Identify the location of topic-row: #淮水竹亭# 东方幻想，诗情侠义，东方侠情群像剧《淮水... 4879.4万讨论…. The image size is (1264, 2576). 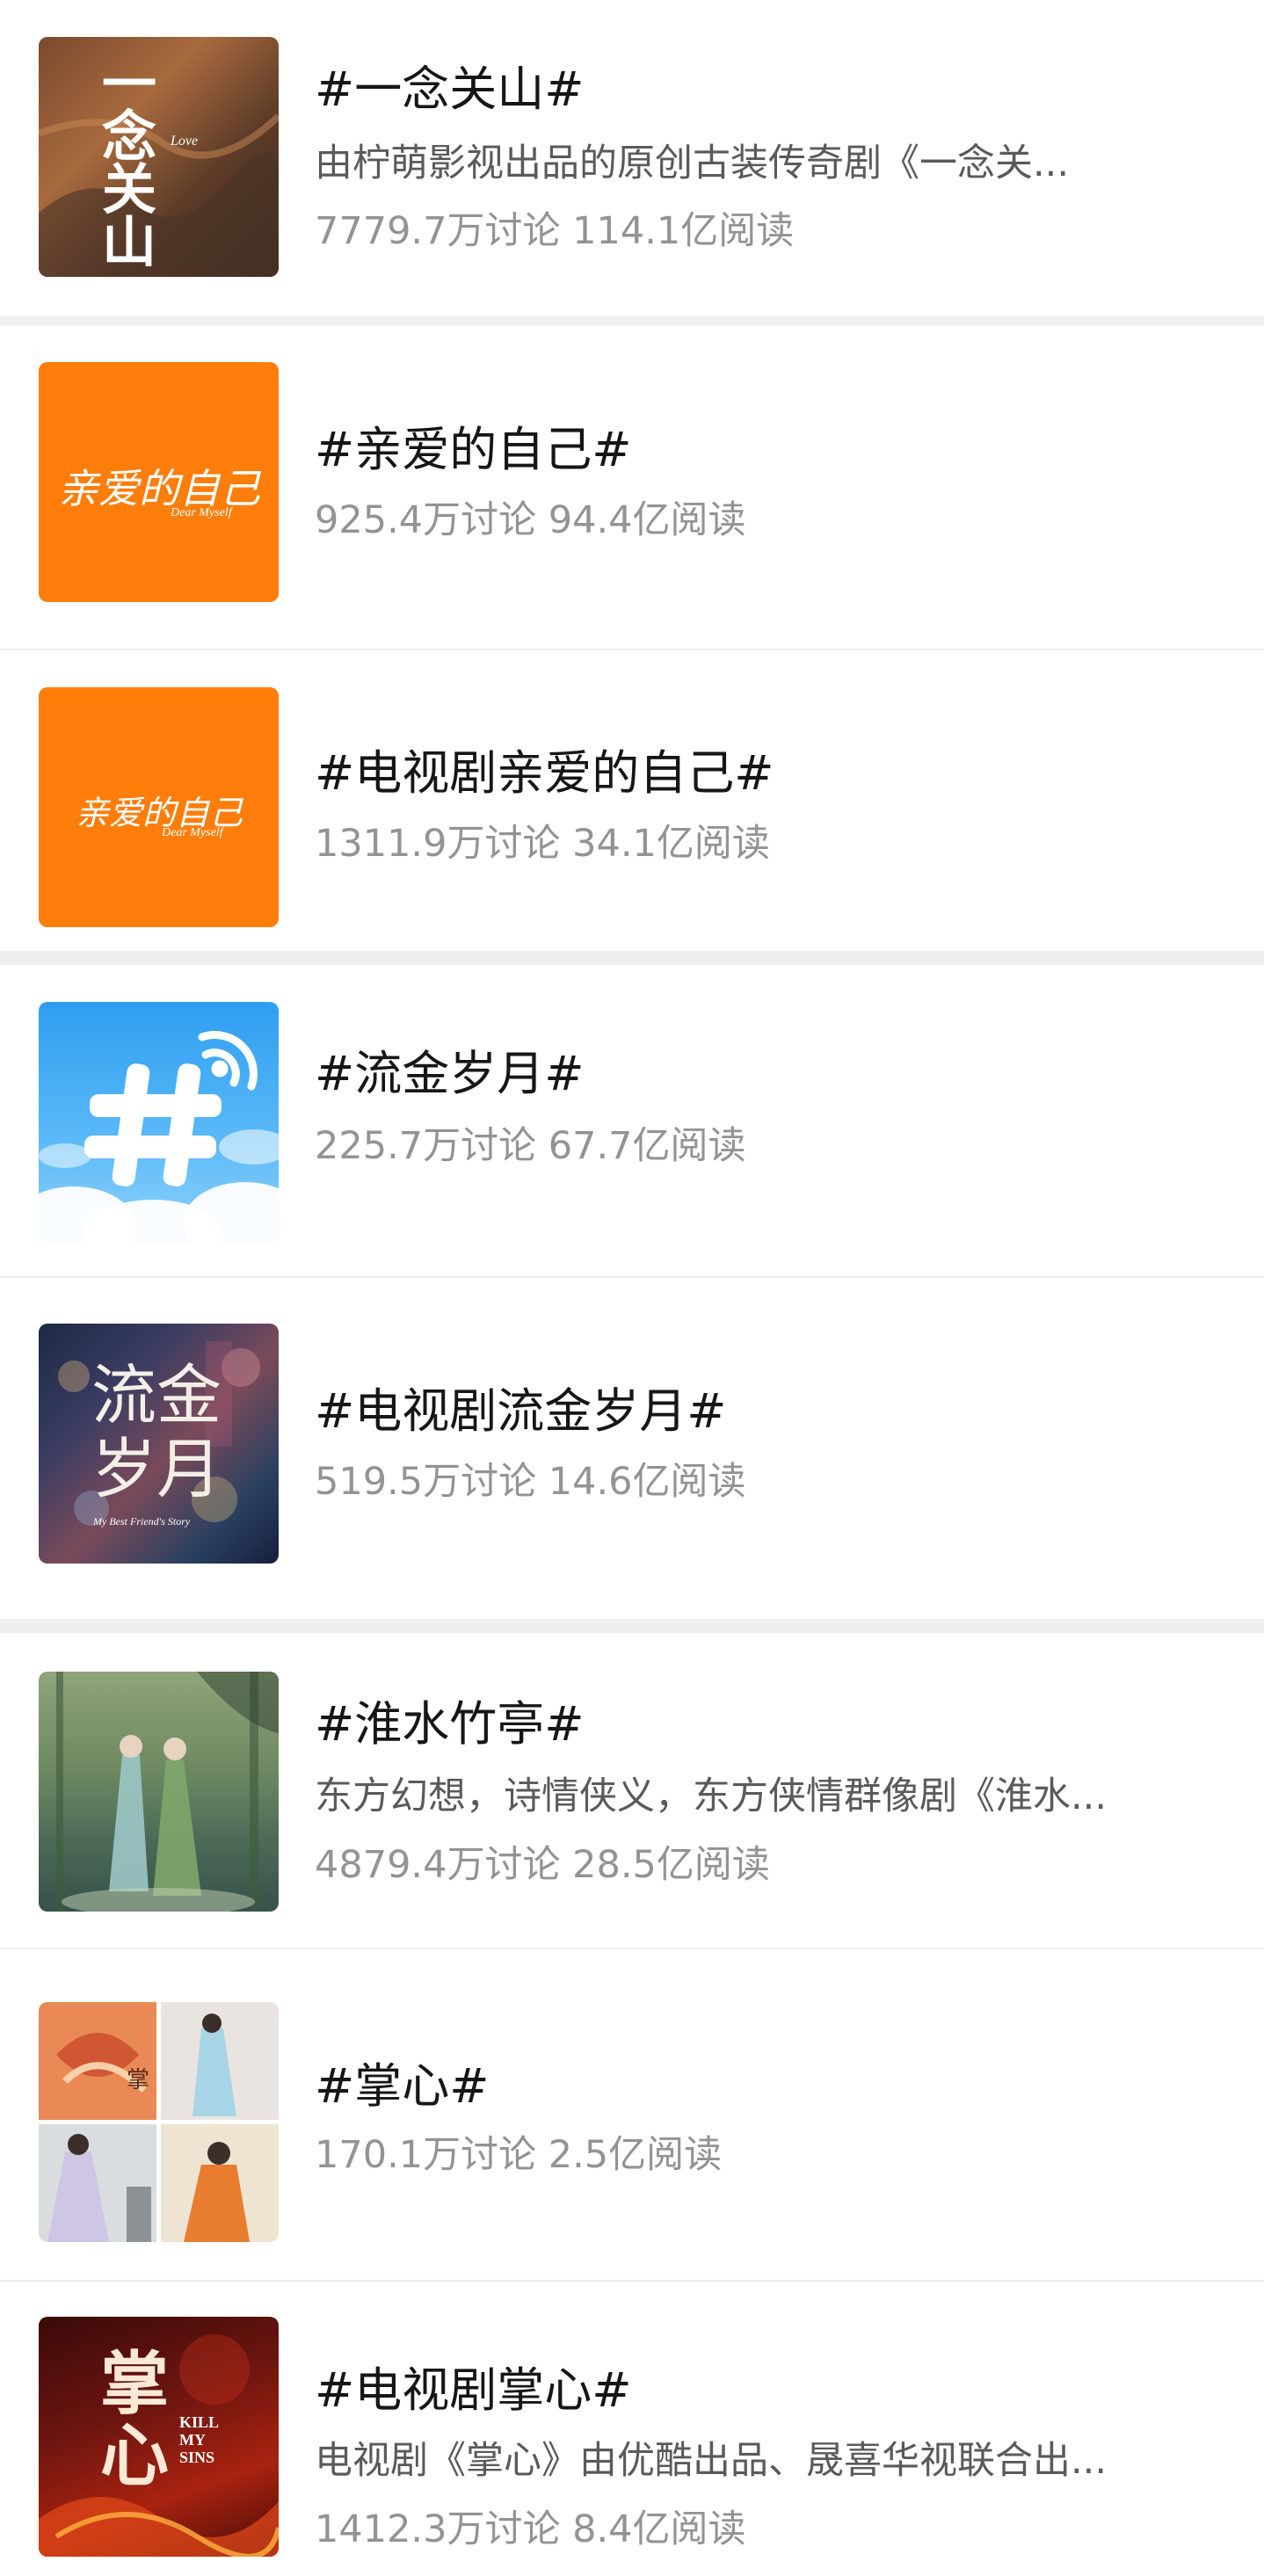
(632, 1790).